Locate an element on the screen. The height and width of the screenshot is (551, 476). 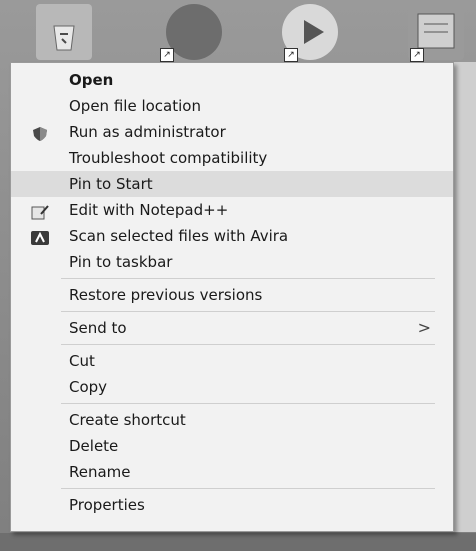
menu-item-copy: Copy is located at coordinates (232, 387).